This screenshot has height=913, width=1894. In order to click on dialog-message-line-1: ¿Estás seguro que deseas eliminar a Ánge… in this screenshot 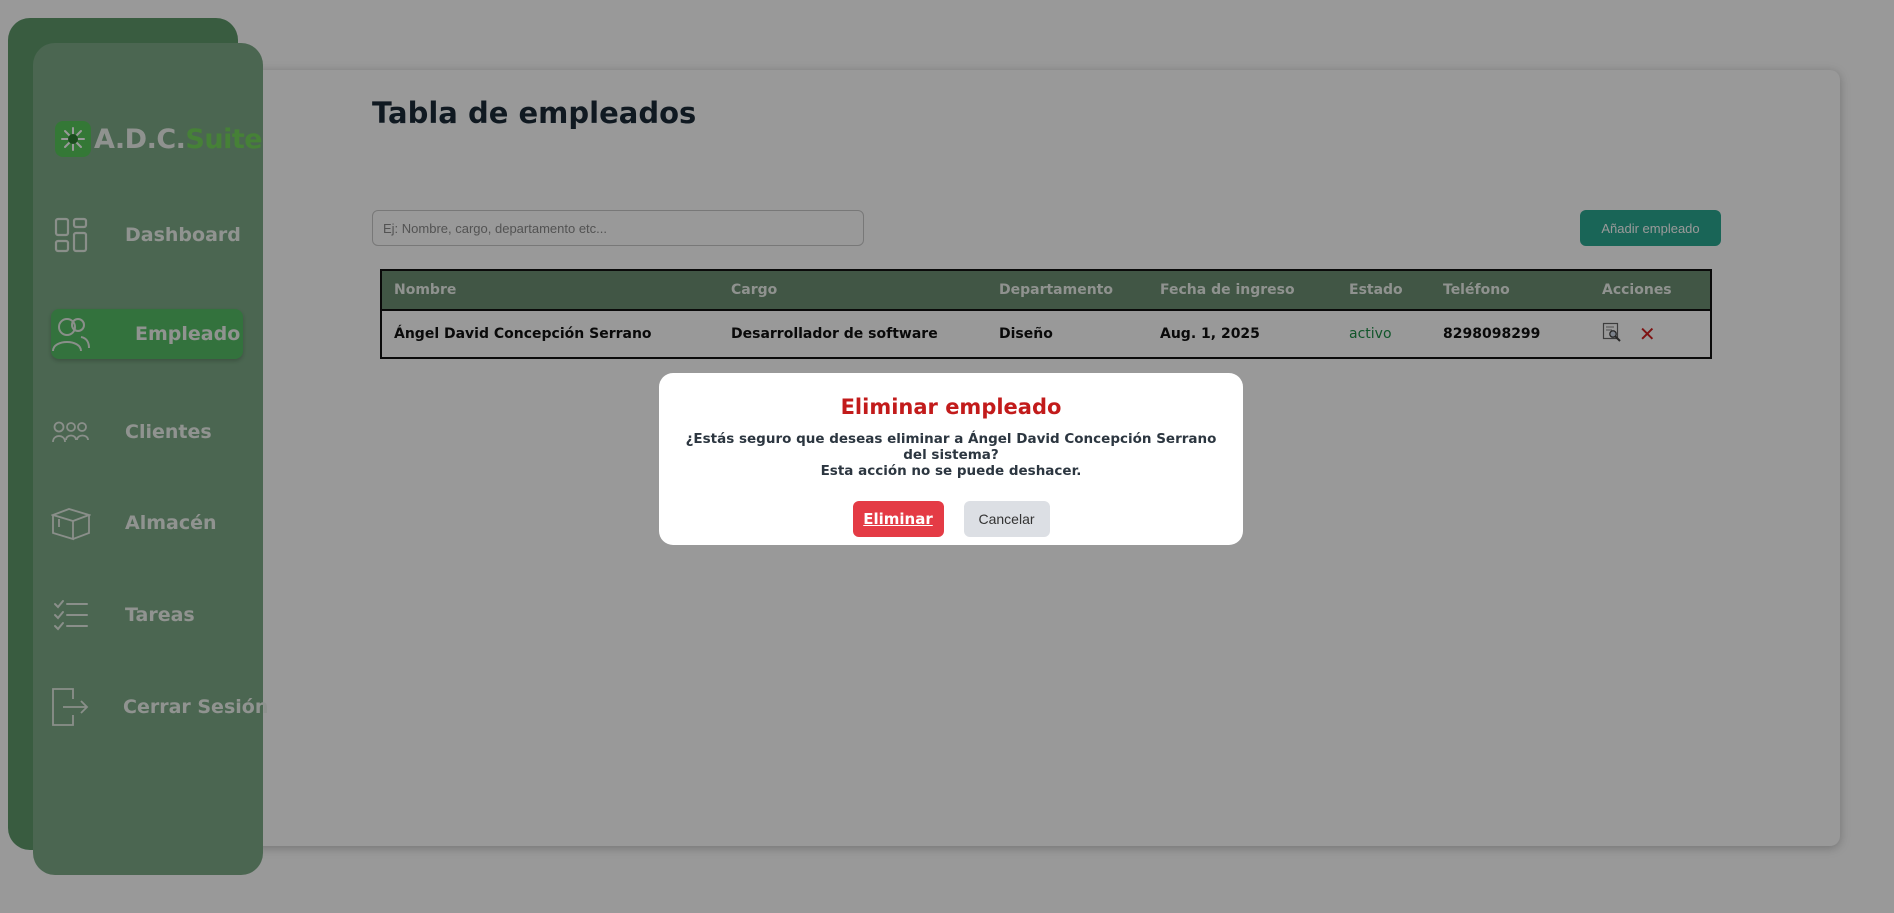, I will do `click(951, 447)`.